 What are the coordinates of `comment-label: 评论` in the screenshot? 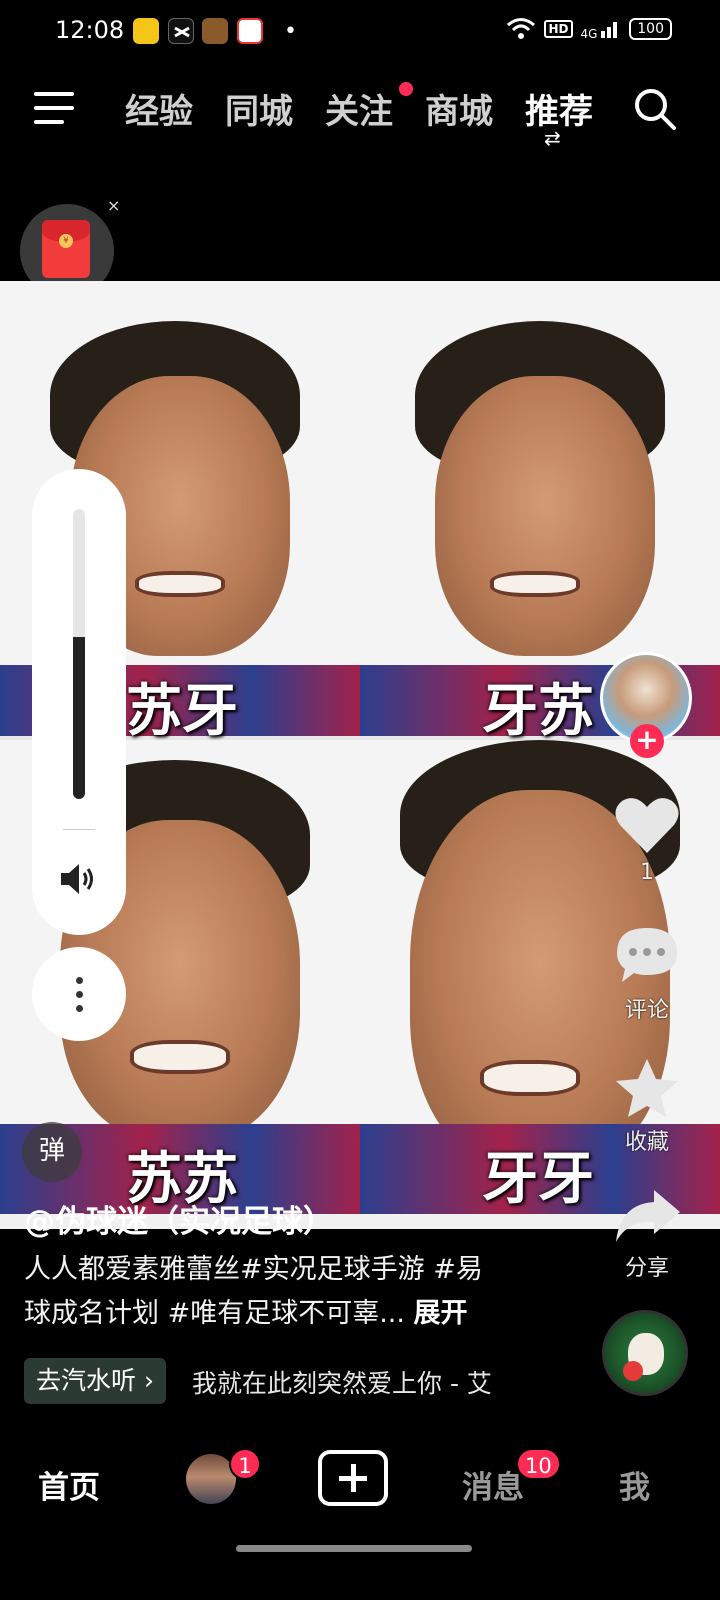 It's located at (646, 1010).